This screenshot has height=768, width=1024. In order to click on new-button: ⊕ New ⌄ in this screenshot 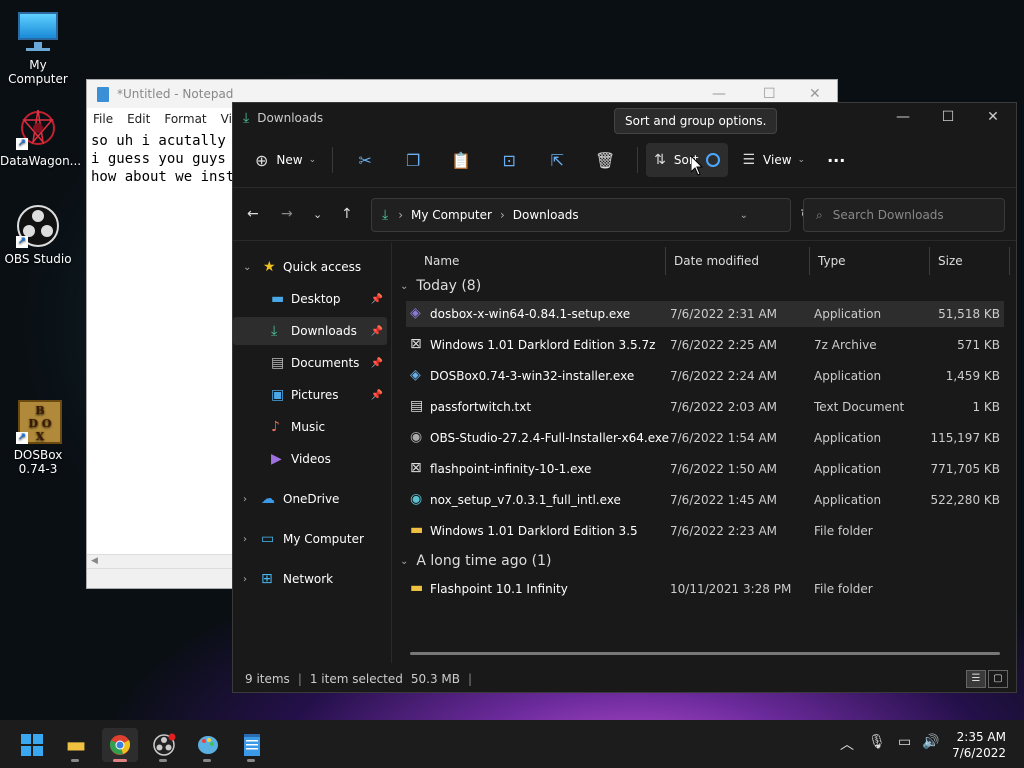, I will do `click(285, 160)`.